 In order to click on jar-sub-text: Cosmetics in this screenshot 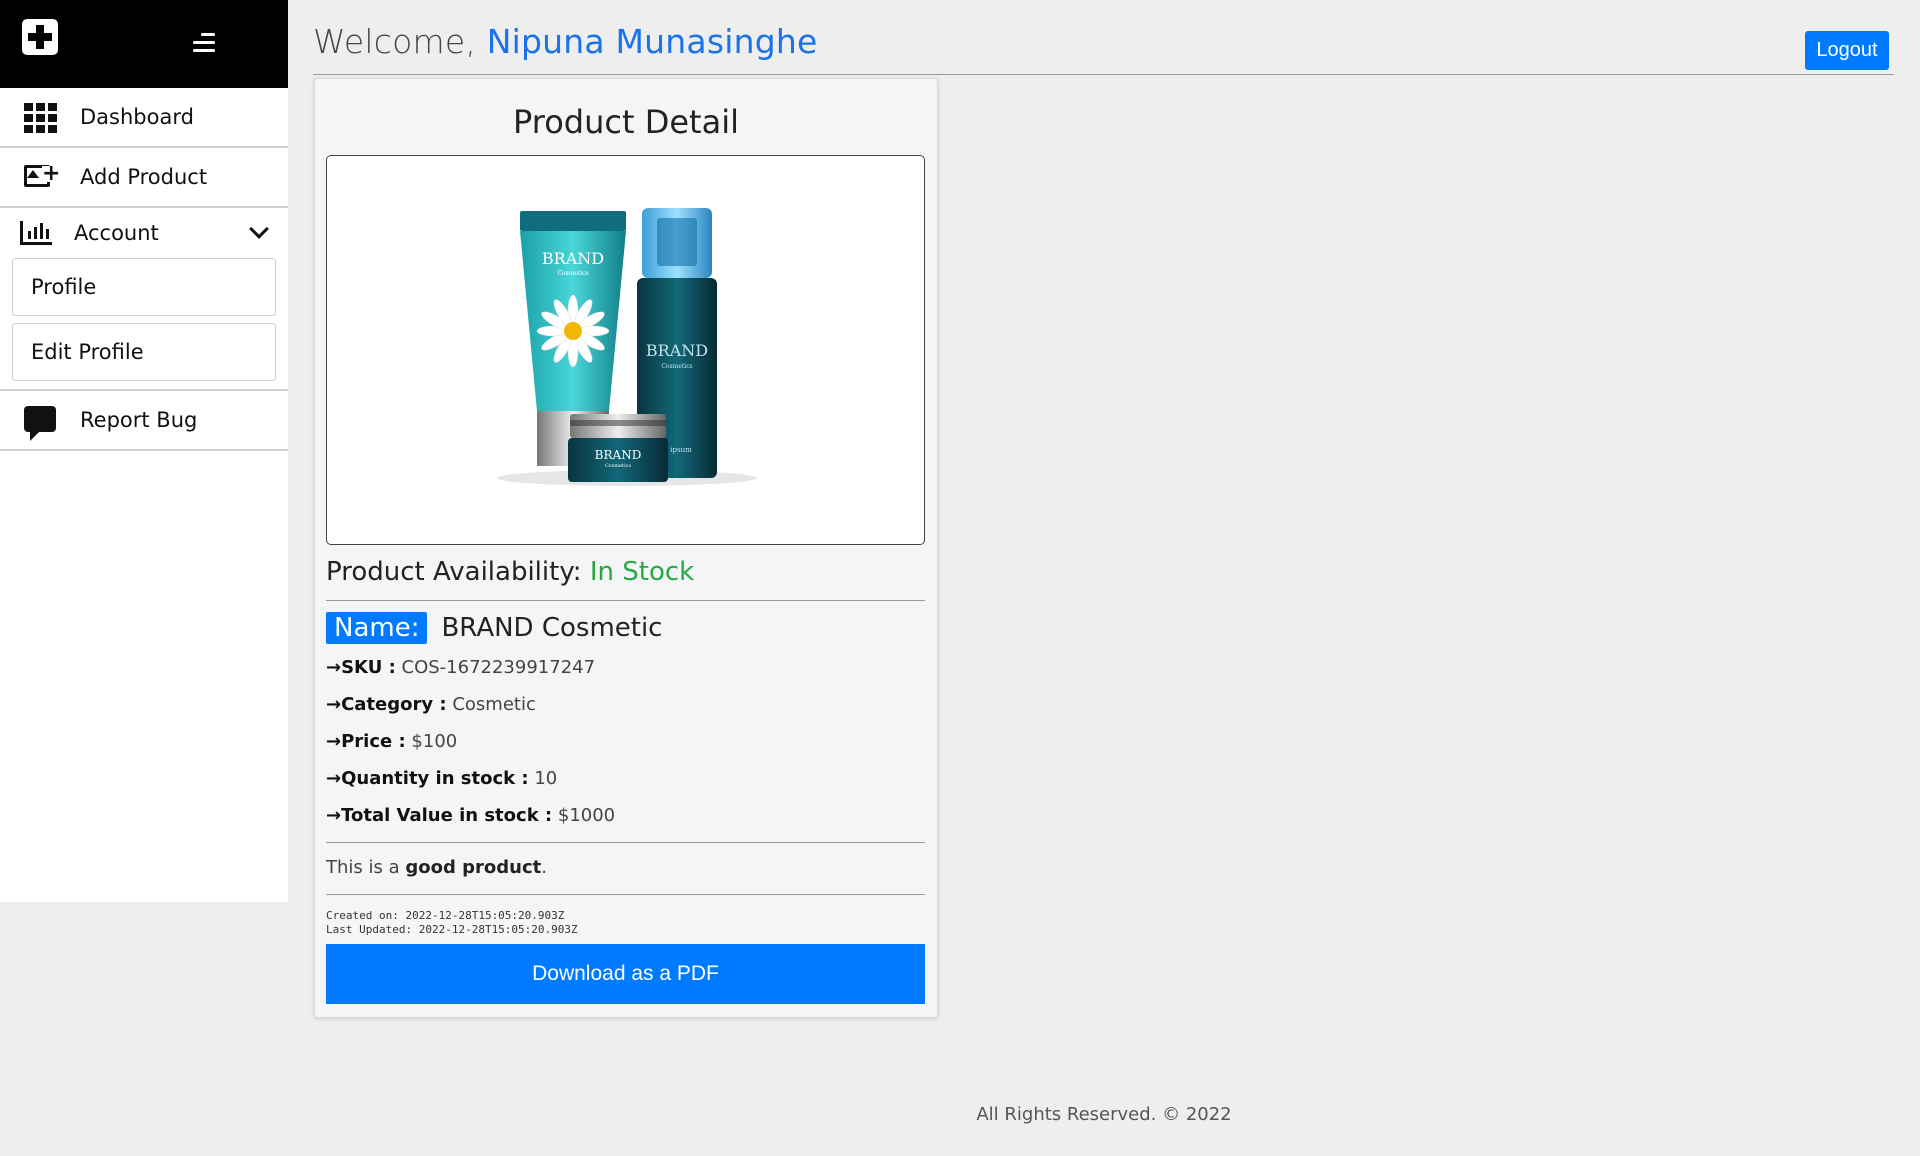, I will do `click(618, 466)`.